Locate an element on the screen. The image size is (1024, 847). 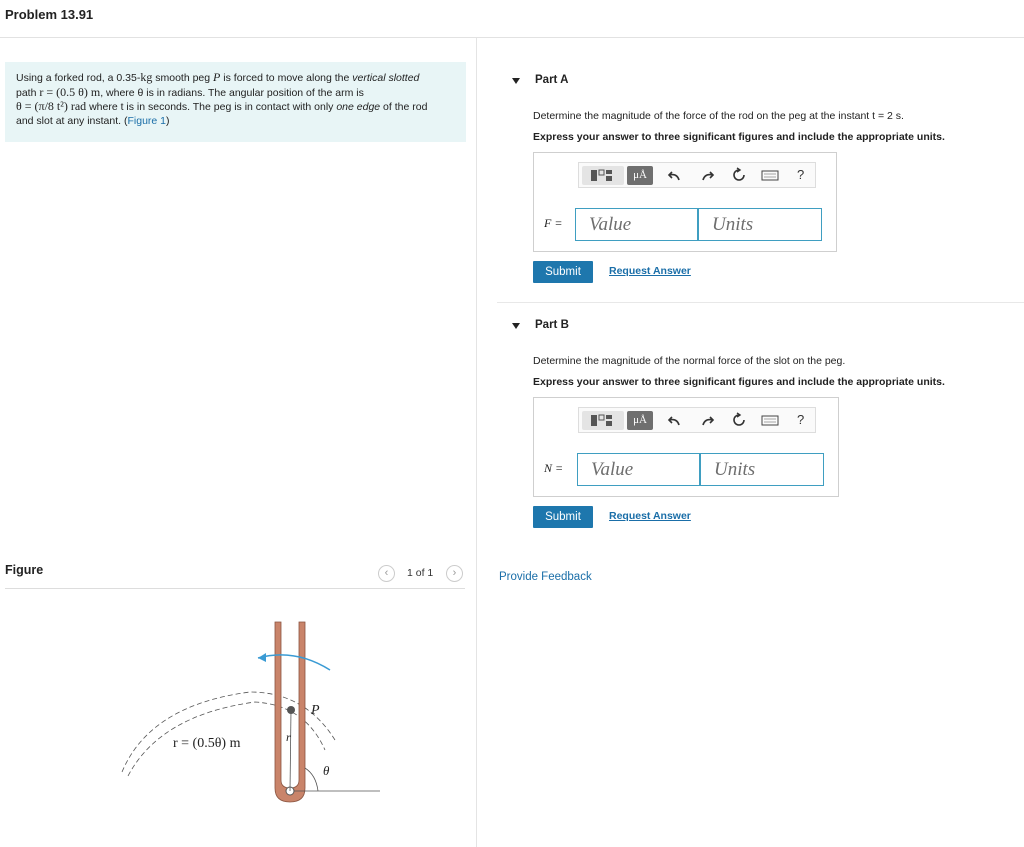
forked-rod-figure: r = (0.5θ) m P r θ is located at coordinates (250, 712).